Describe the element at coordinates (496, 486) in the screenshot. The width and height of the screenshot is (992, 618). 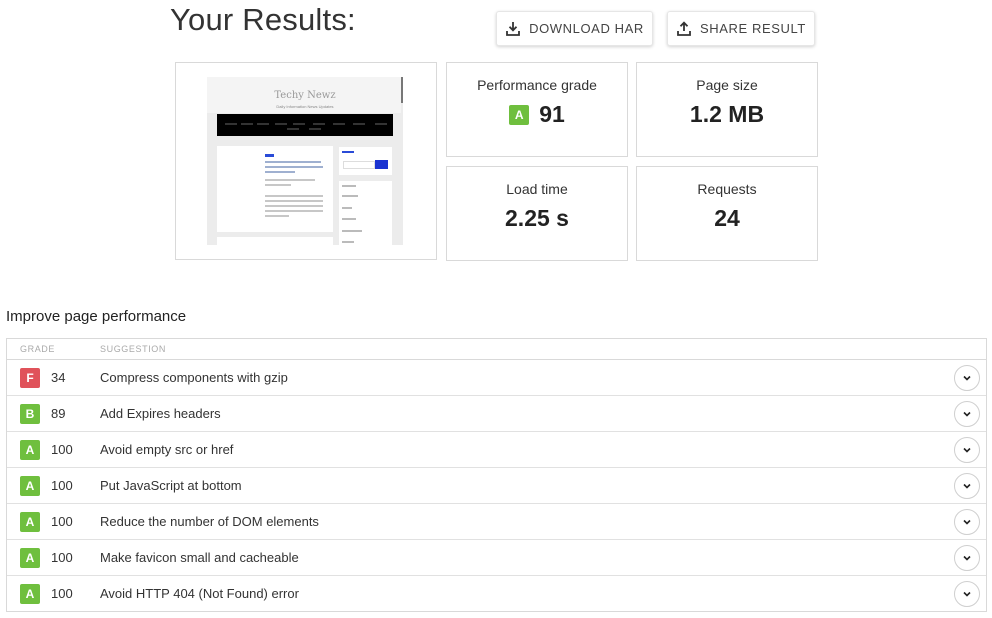
I see `table-row: A 100 Put JavaScript at bottom` at that location.